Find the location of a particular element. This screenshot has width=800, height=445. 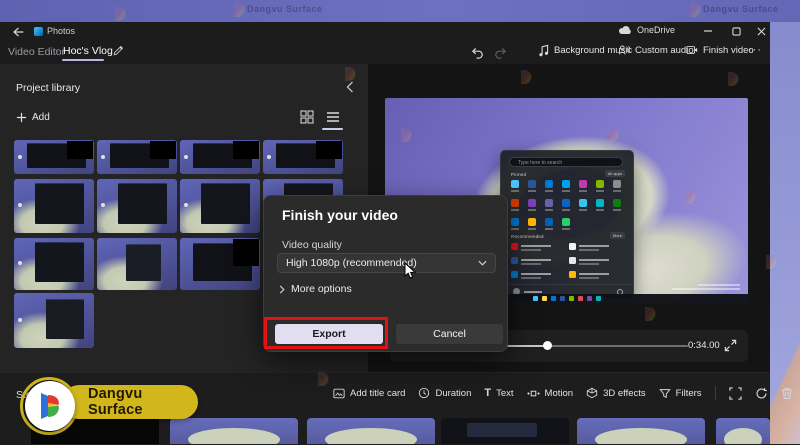

add-media-button: Add is located at coordinates (33, 117).